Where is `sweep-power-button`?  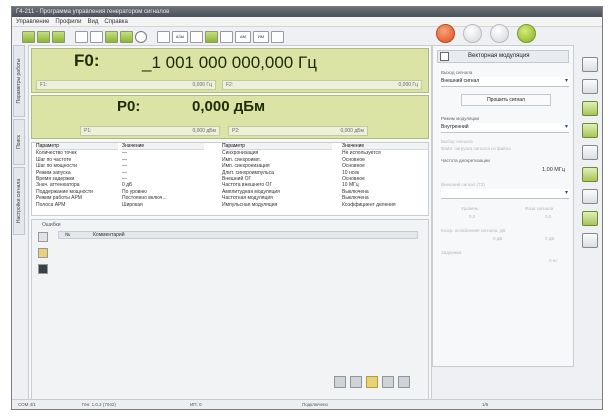 sweep-power-button is located at coordinates (96, 36).